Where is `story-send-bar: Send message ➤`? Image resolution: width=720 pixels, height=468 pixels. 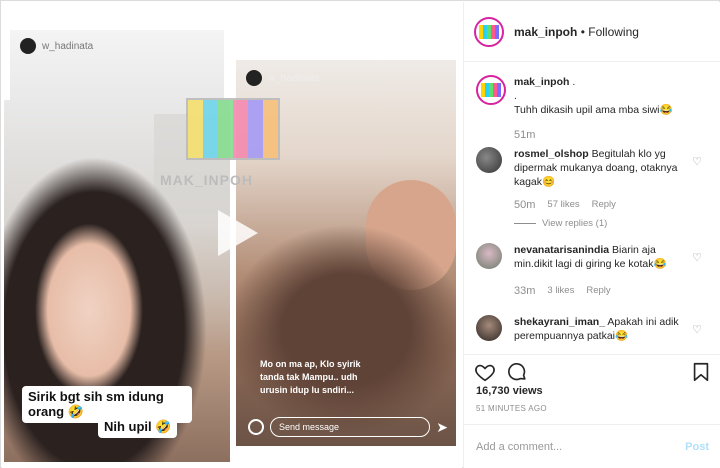 story-send-bar: Send message ➤ is located at coordinates (348, 427).